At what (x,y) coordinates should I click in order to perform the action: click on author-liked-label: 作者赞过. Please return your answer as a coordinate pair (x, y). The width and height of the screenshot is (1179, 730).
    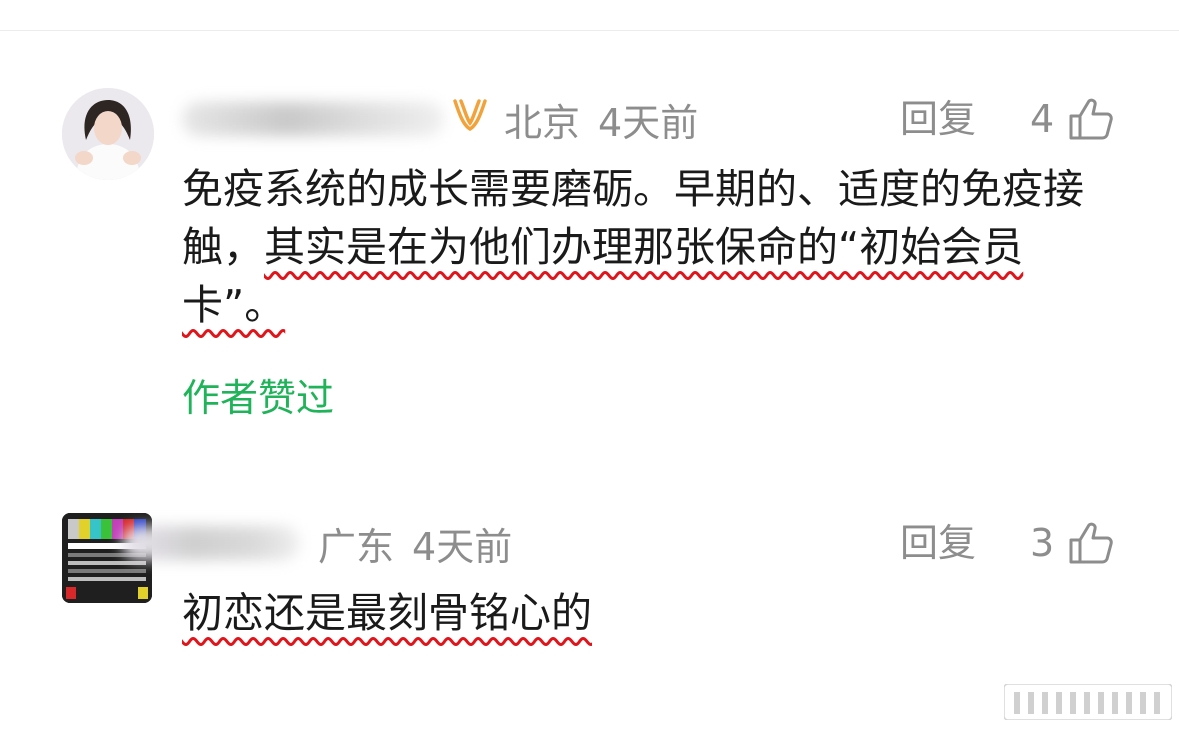
    Looking at the image, I should click on (258, 398).